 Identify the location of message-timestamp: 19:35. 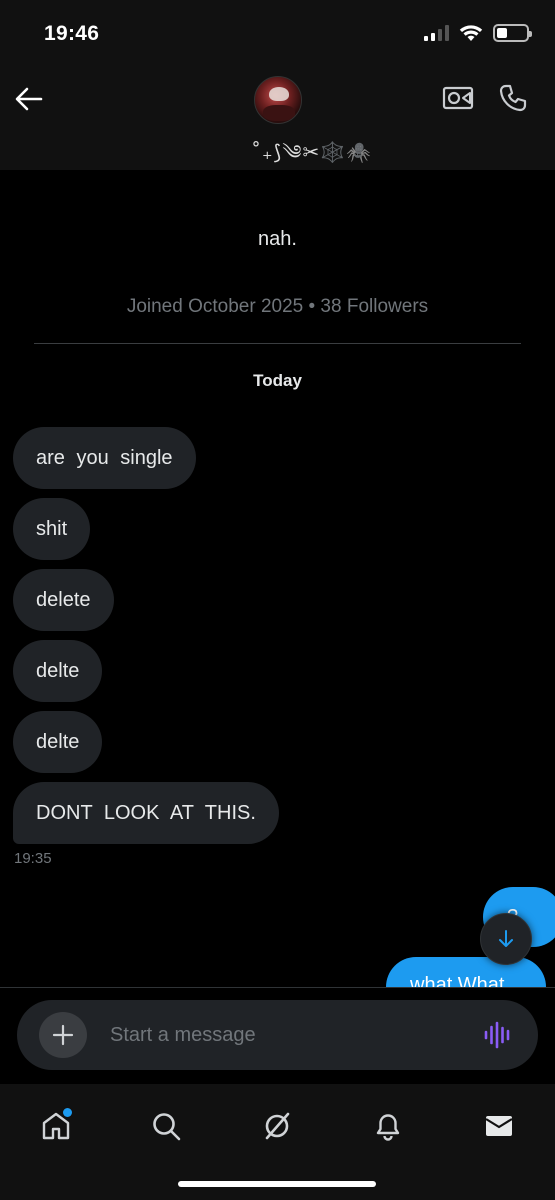
(33, 858).